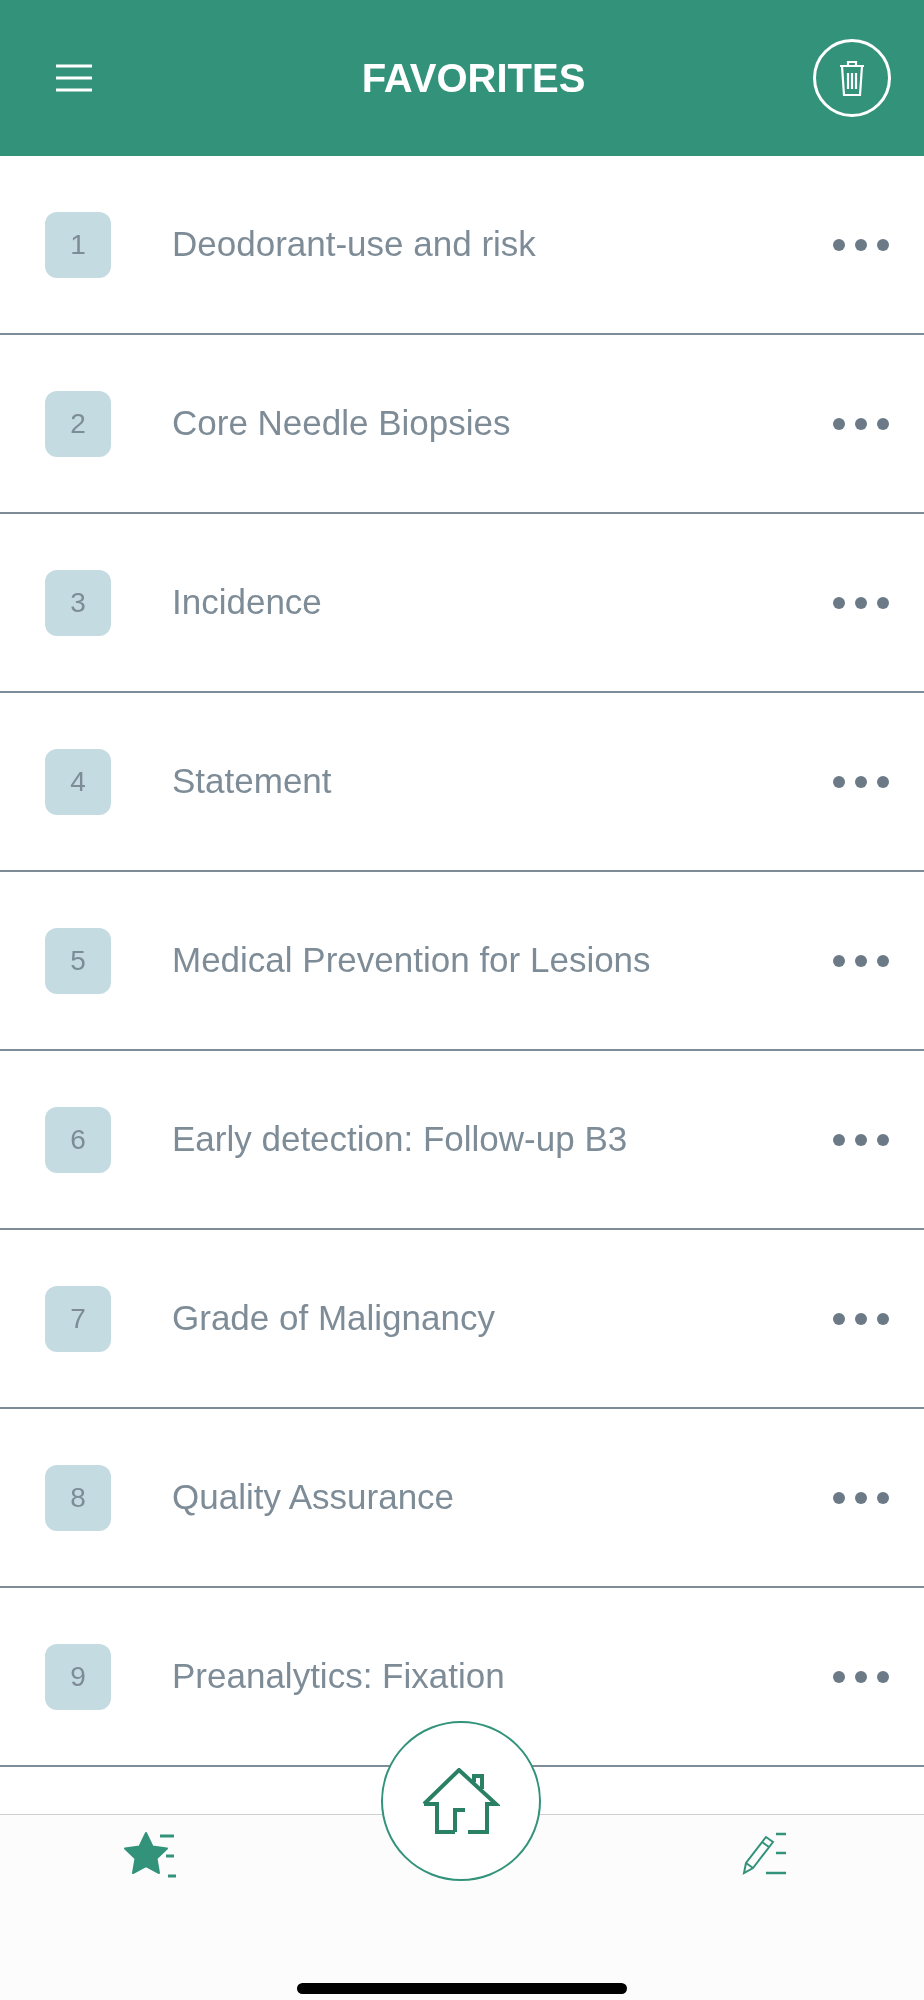  What do you see at coordinates (78, 602) in the screenshot?
I see `number-badge: 3` at bounding box center [78, 602].